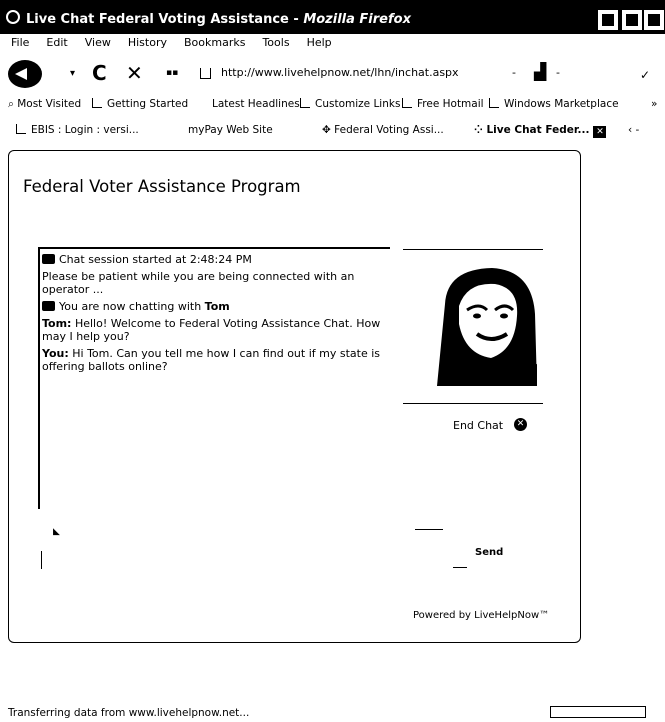  Describe the element at coordinates (480, 130) in the screenshot. I see `loading-icon: ⁘` at that location.